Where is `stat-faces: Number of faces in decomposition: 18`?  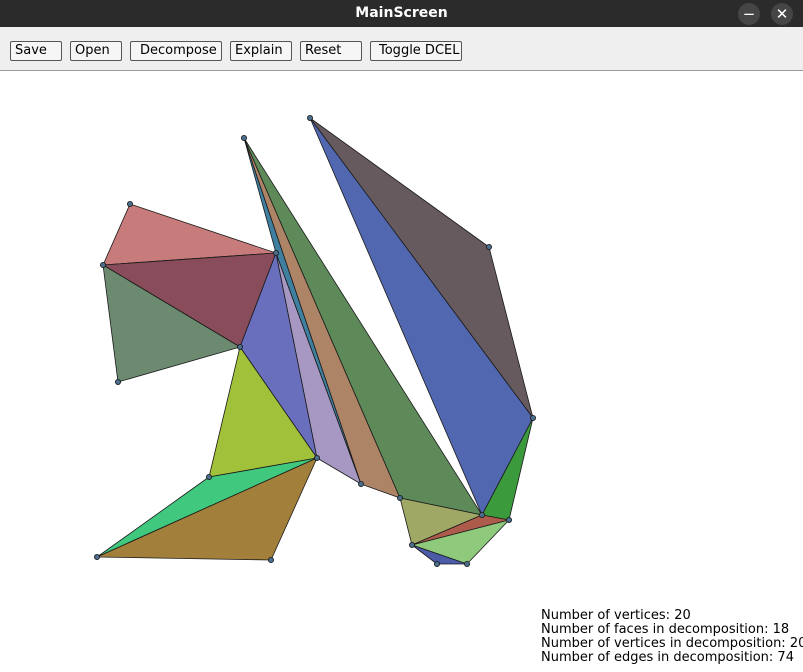 stat-faces: Number of faces in decomposition: 18 is located at coordinates (665, 629).